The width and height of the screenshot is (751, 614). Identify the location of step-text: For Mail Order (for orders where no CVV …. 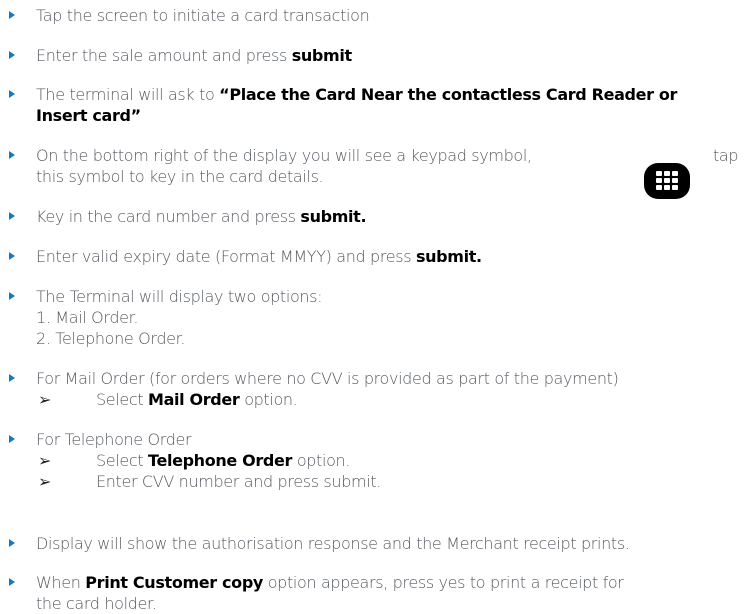
(327, 389).